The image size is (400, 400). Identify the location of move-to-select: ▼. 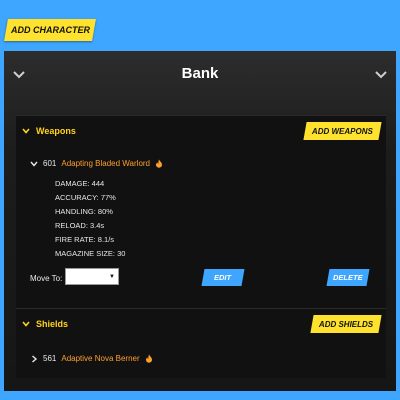
(92, 276).